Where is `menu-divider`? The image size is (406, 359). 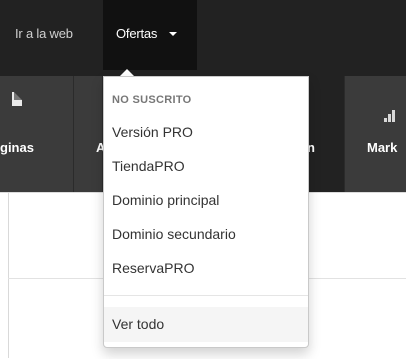
menu-divider is located at coordinates (206, 295).